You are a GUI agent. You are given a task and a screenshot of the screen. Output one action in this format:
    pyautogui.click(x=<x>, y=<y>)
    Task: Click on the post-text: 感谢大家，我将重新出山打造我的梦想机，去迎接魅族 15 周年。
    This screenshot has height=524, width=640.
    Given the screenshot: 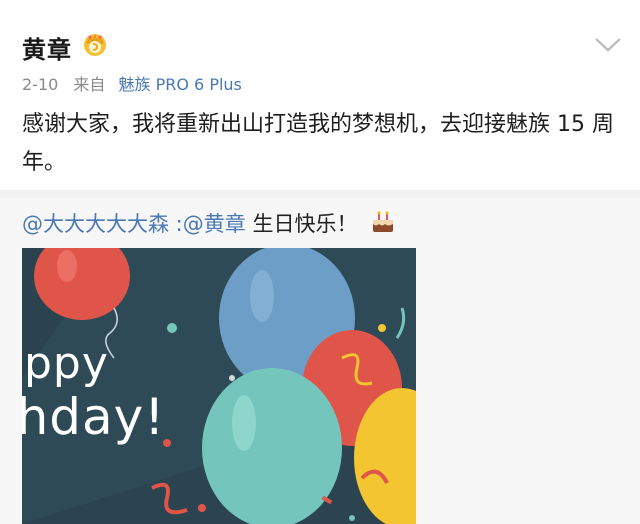 What is the action you would take?
    pyautogui.click(x=318, y=143)
    